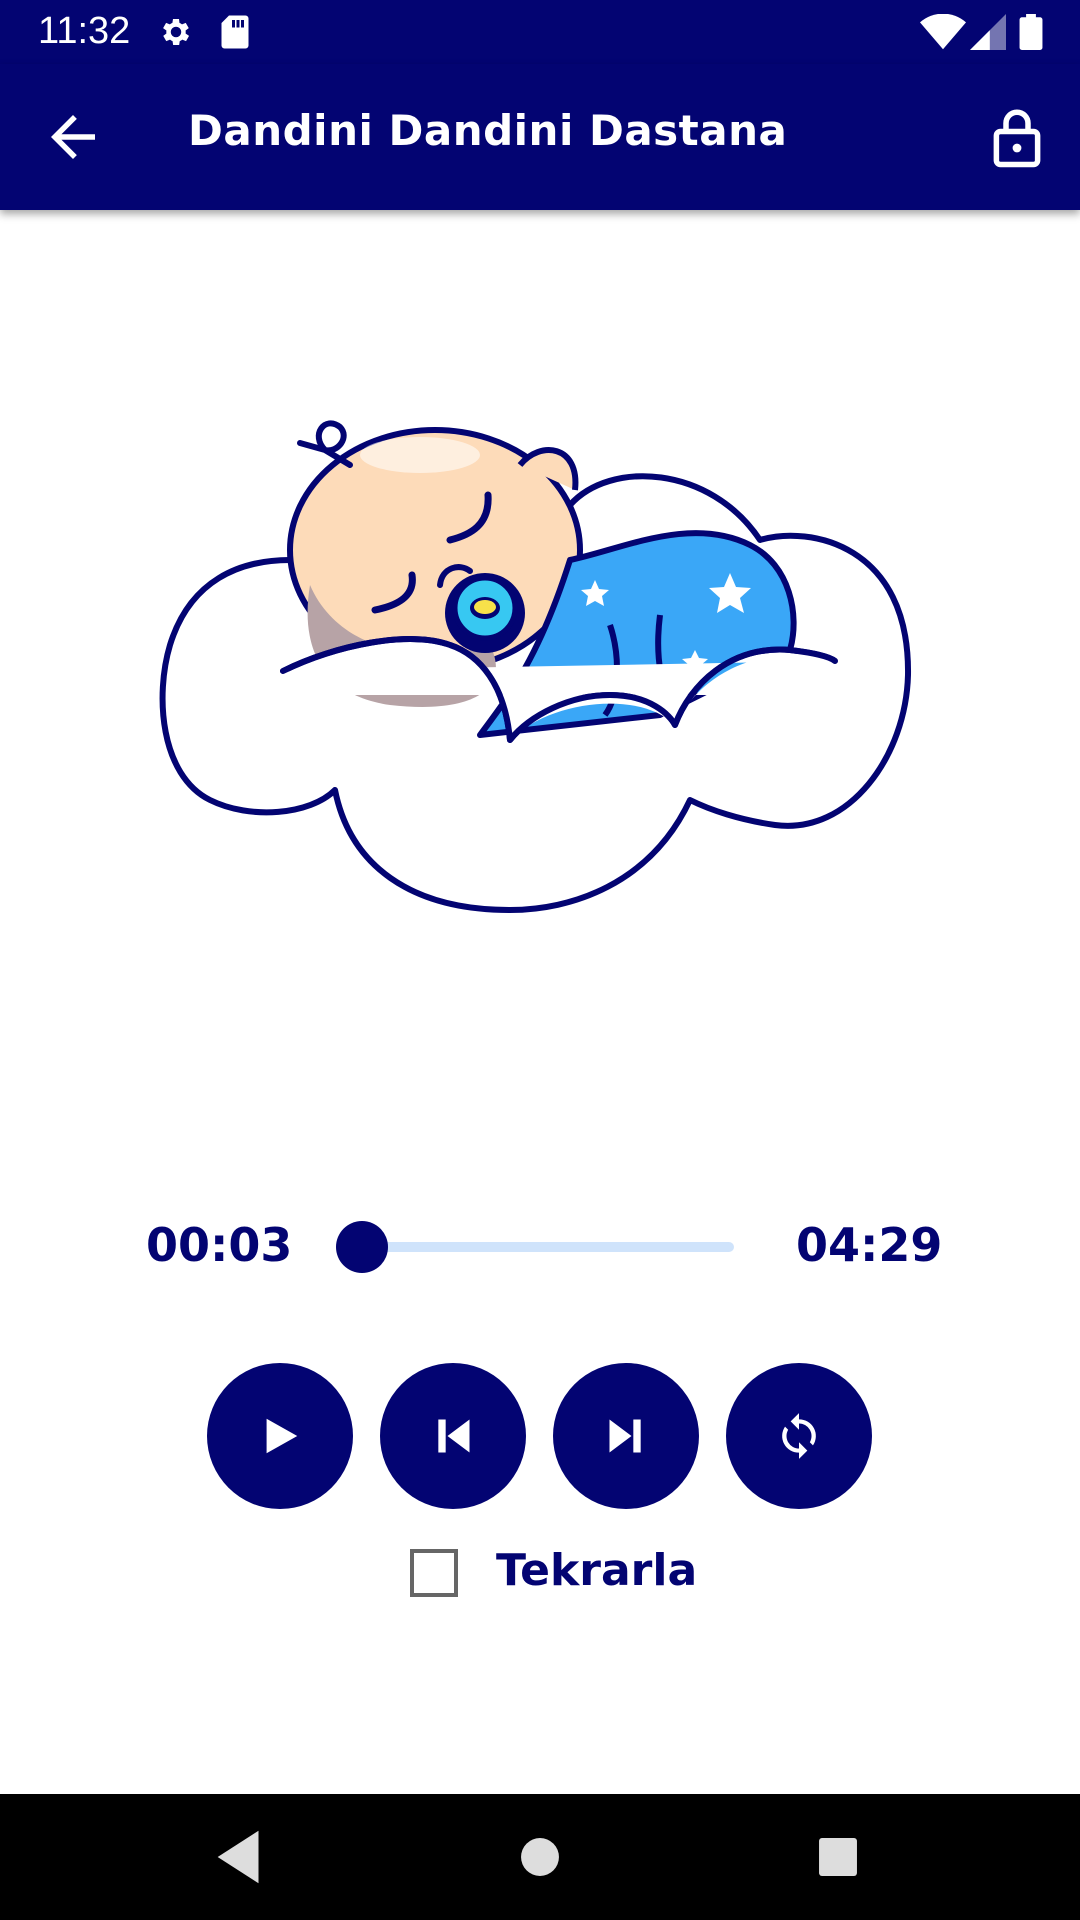  Describe the element at coordinates (546, 1247) in the screenshot. I see `seek-bar` at that location.